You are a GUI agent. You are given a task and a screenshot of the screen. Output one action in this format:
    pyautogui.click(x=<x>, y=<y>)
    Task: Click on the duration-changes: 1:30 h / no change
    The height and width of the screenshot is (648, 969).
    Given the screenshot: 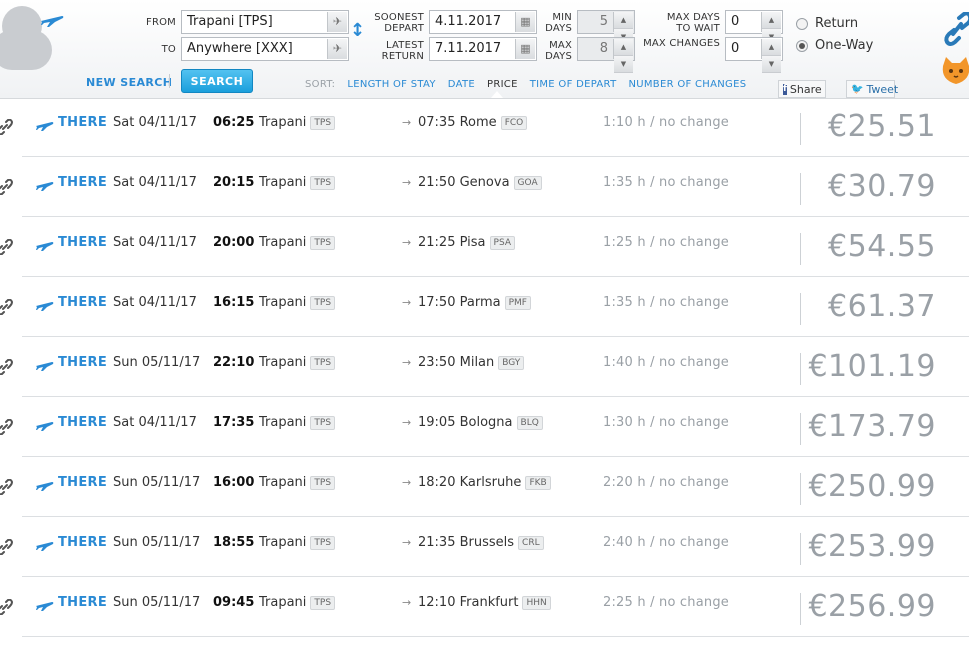 What is the action you would take?
    pyautogui.click(x=666, y=422)
    